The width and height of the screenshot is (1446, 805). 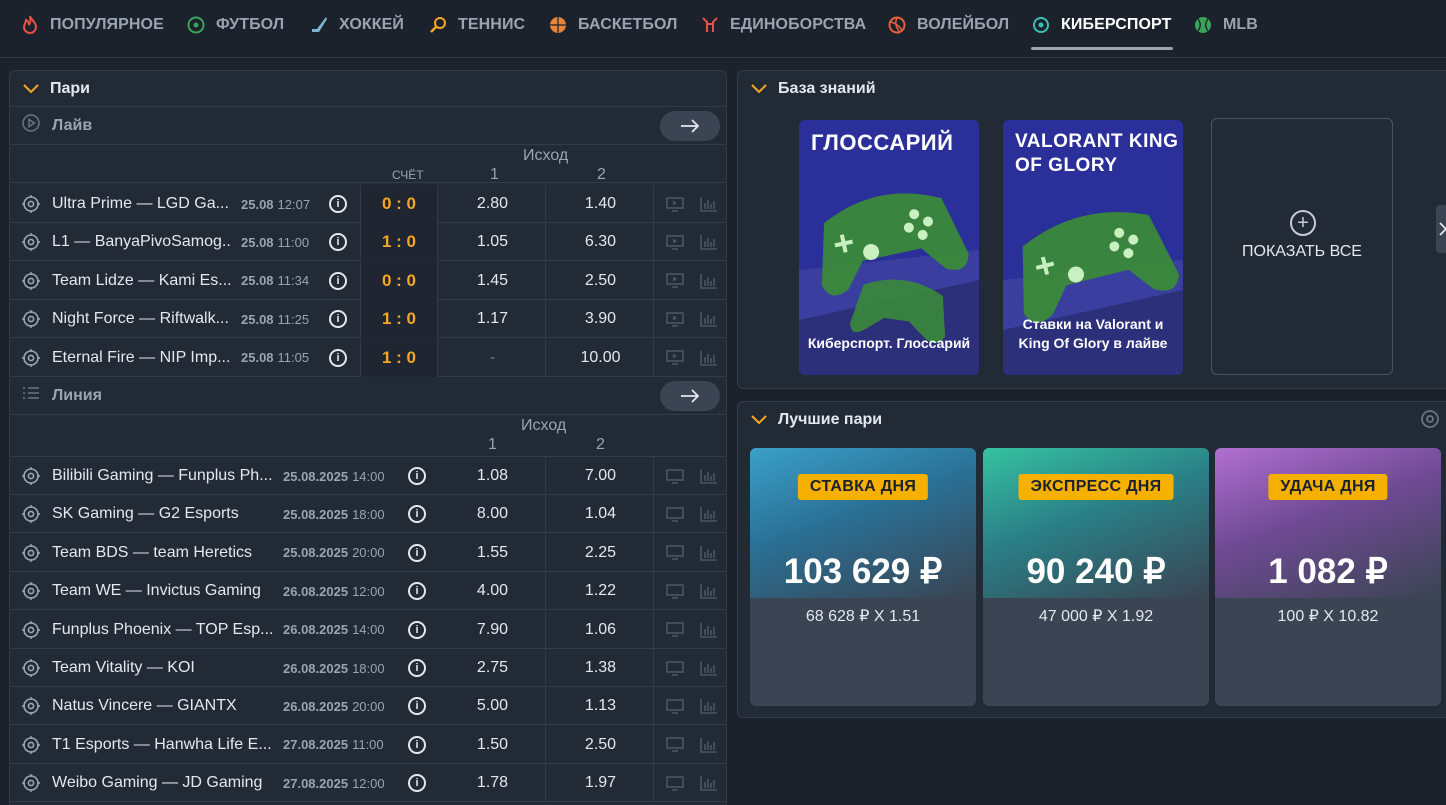 I want to click on odds-2: 6.30, so click(x=601, y=242).